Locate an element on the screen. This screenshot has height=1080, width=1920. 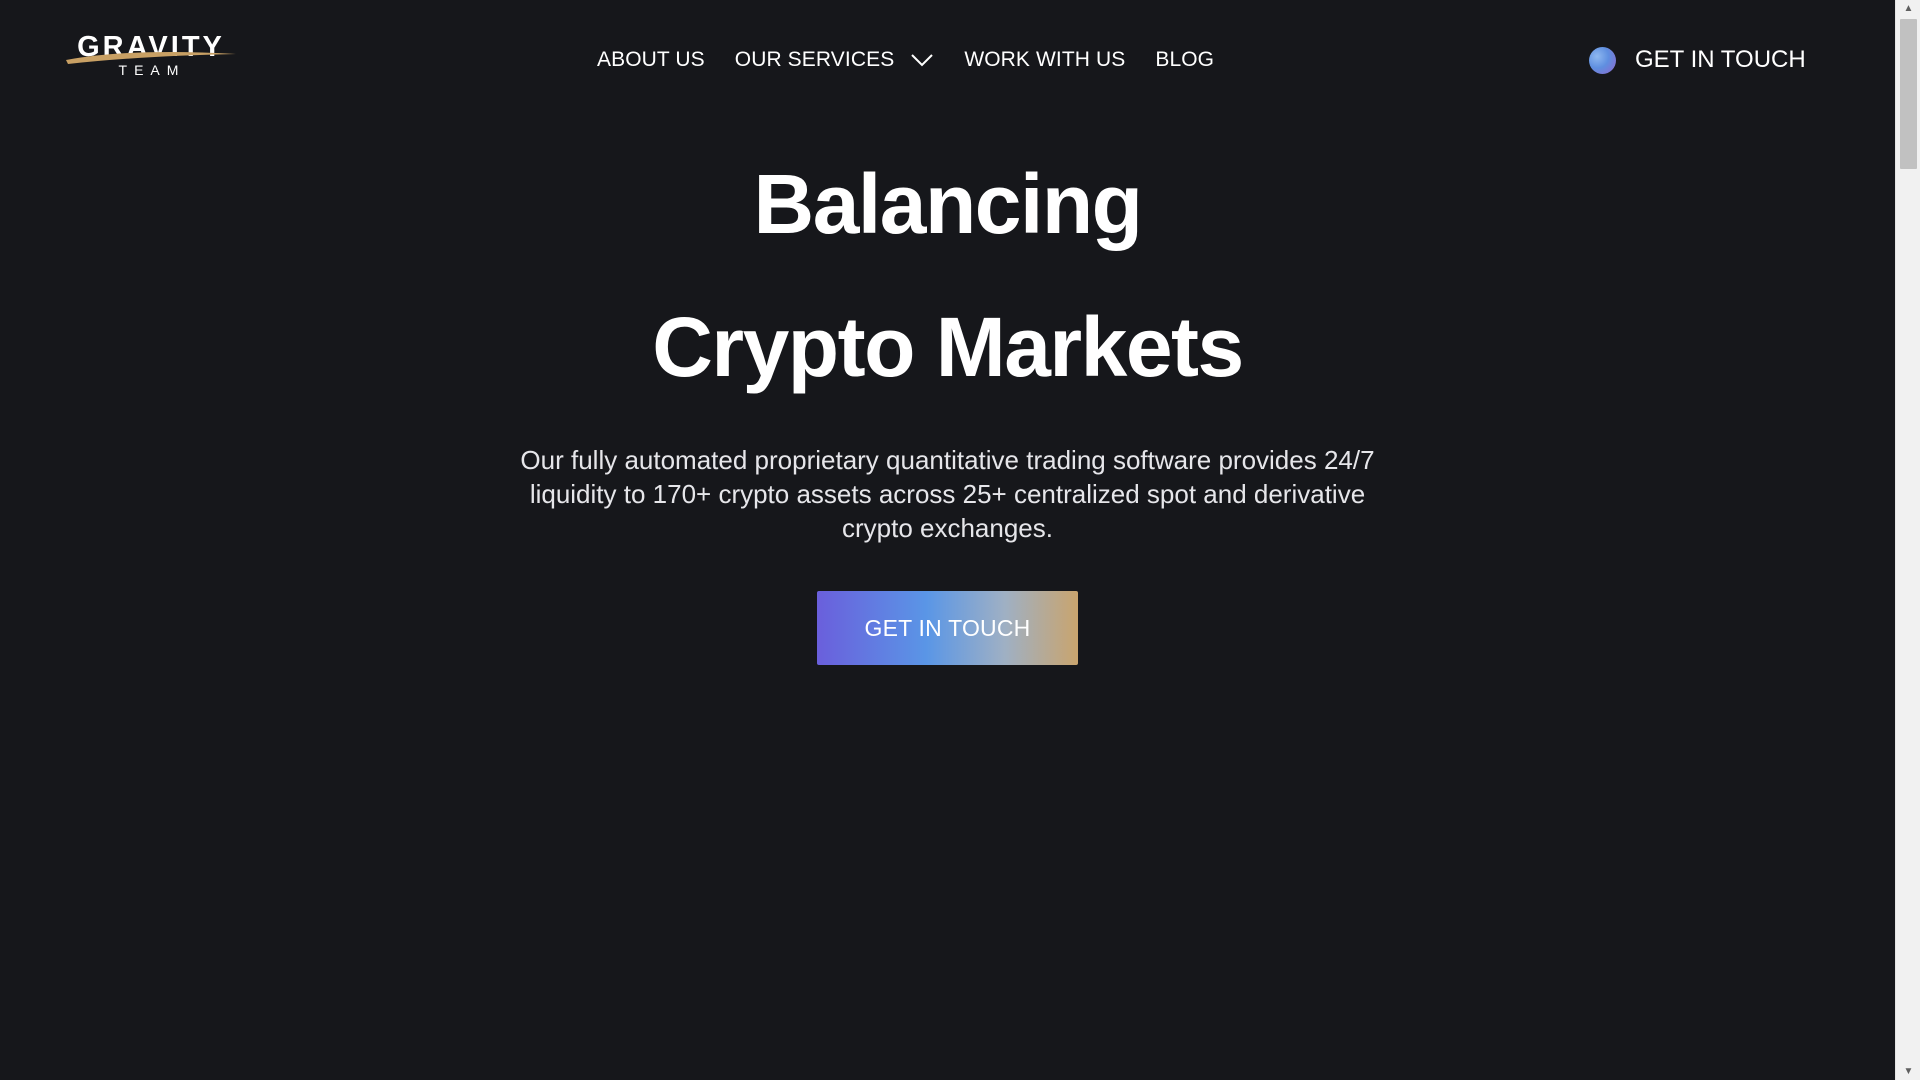
nav-about-us: ABOUT US is located at coordinates (651, 60).